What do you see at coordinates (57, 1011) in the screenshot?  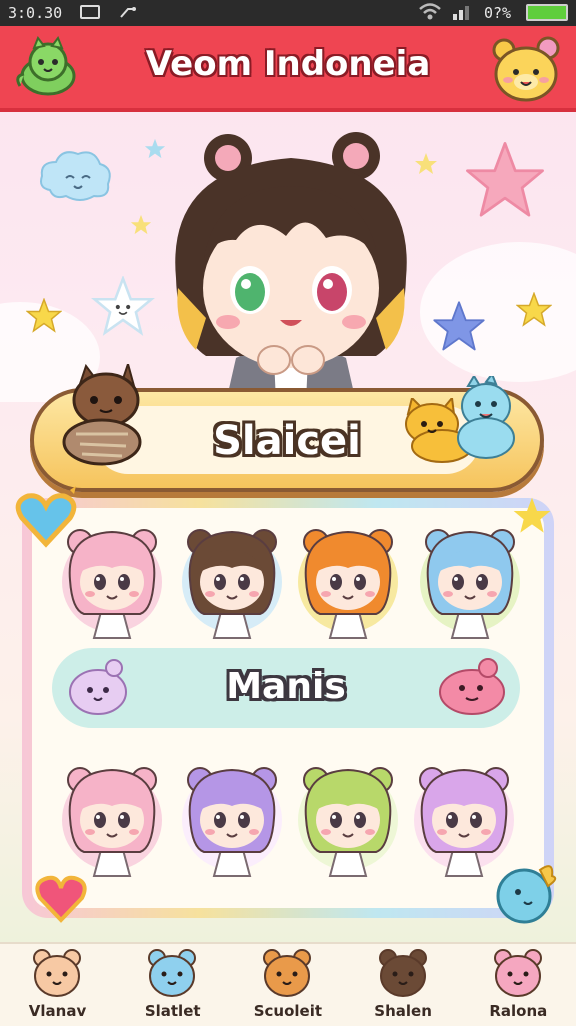 I see `nav-label: Vlanav` at bounding box center [57, 1011].